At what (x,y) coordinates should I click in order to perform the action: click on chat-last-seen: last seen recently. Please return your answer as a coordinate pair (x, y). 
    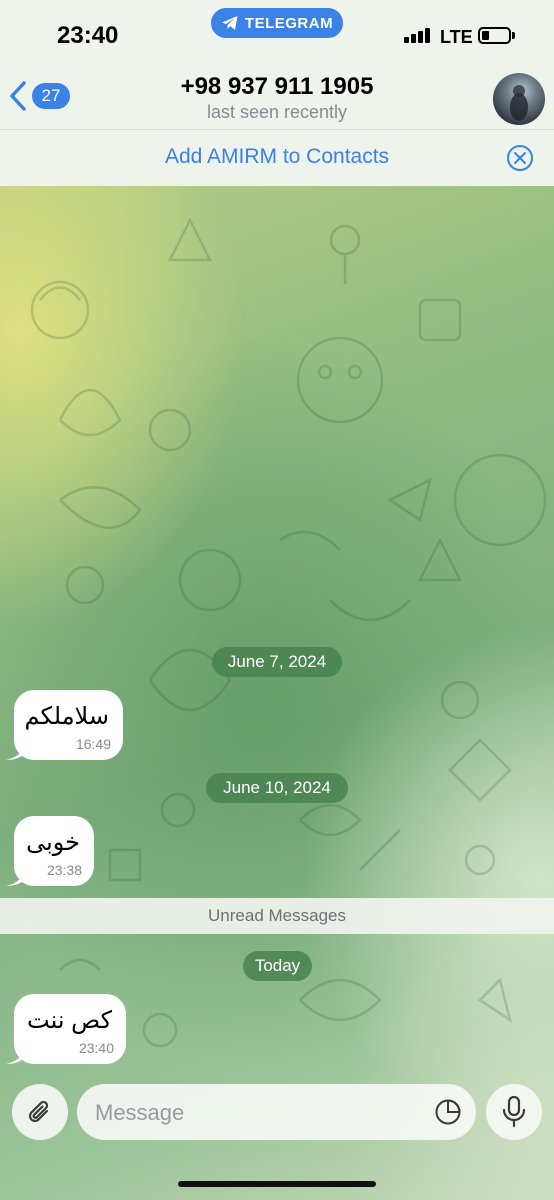
    Looking at the image, I should click on (277, 112).